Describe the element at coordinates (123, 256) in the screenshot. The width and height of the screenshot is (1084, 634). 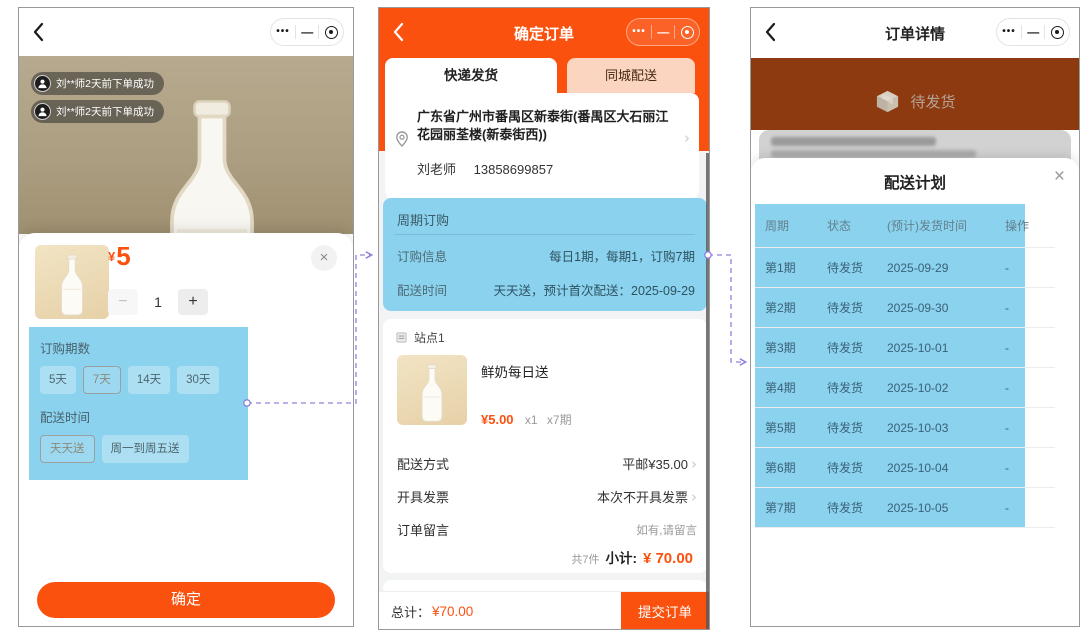
I see `price-value: 5` at that location.